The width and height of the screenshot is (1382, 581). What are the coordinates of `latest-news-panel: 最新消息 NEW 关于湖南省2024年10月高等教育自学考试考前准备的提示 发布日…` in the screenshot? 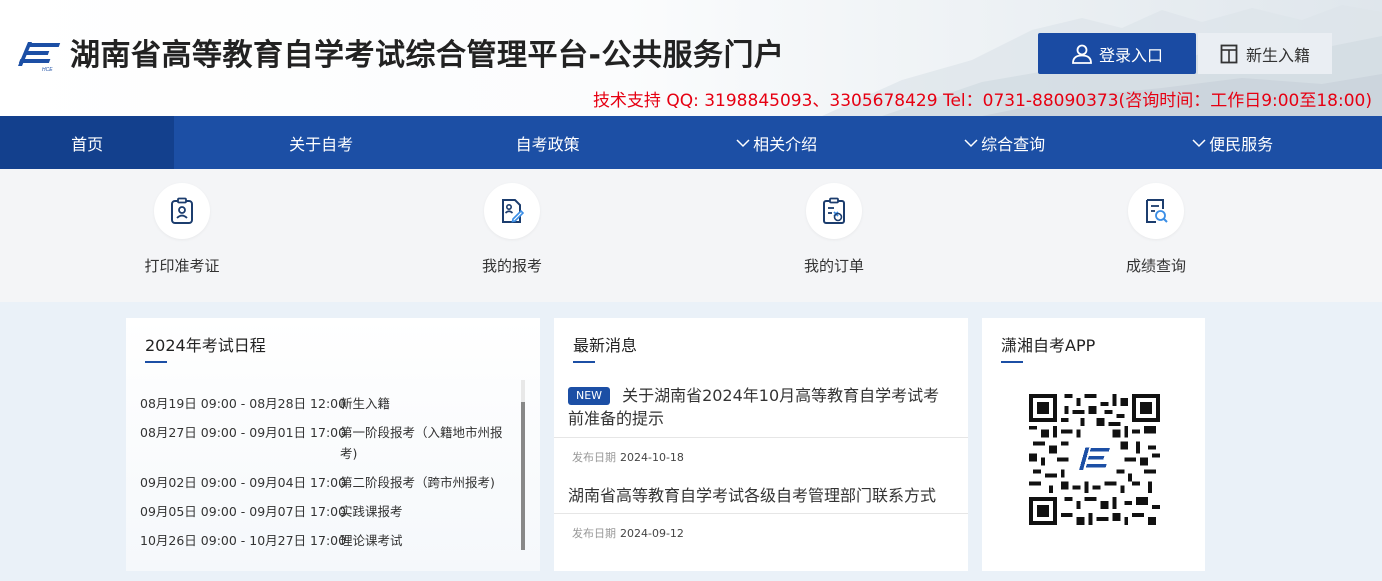 It's located at (761, 444).